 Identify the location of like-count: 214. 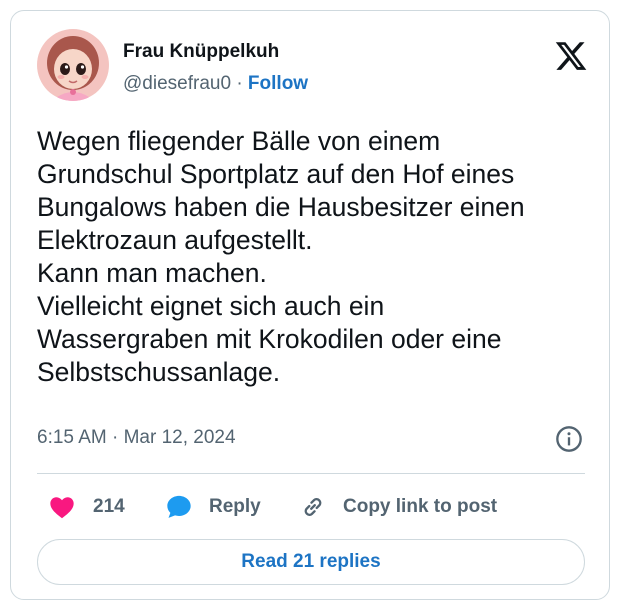
(109, 506).